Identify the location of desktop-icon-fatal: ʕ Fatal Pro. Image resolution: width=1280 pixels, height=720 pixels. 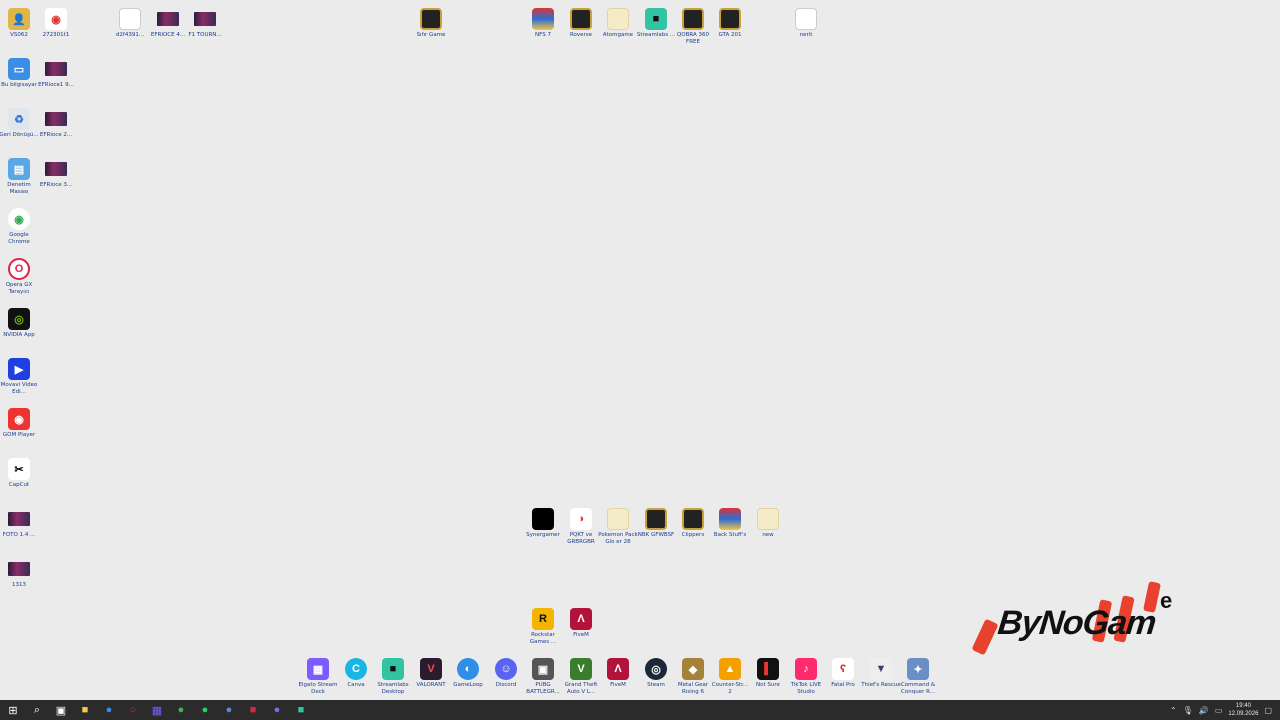
(843, 673).